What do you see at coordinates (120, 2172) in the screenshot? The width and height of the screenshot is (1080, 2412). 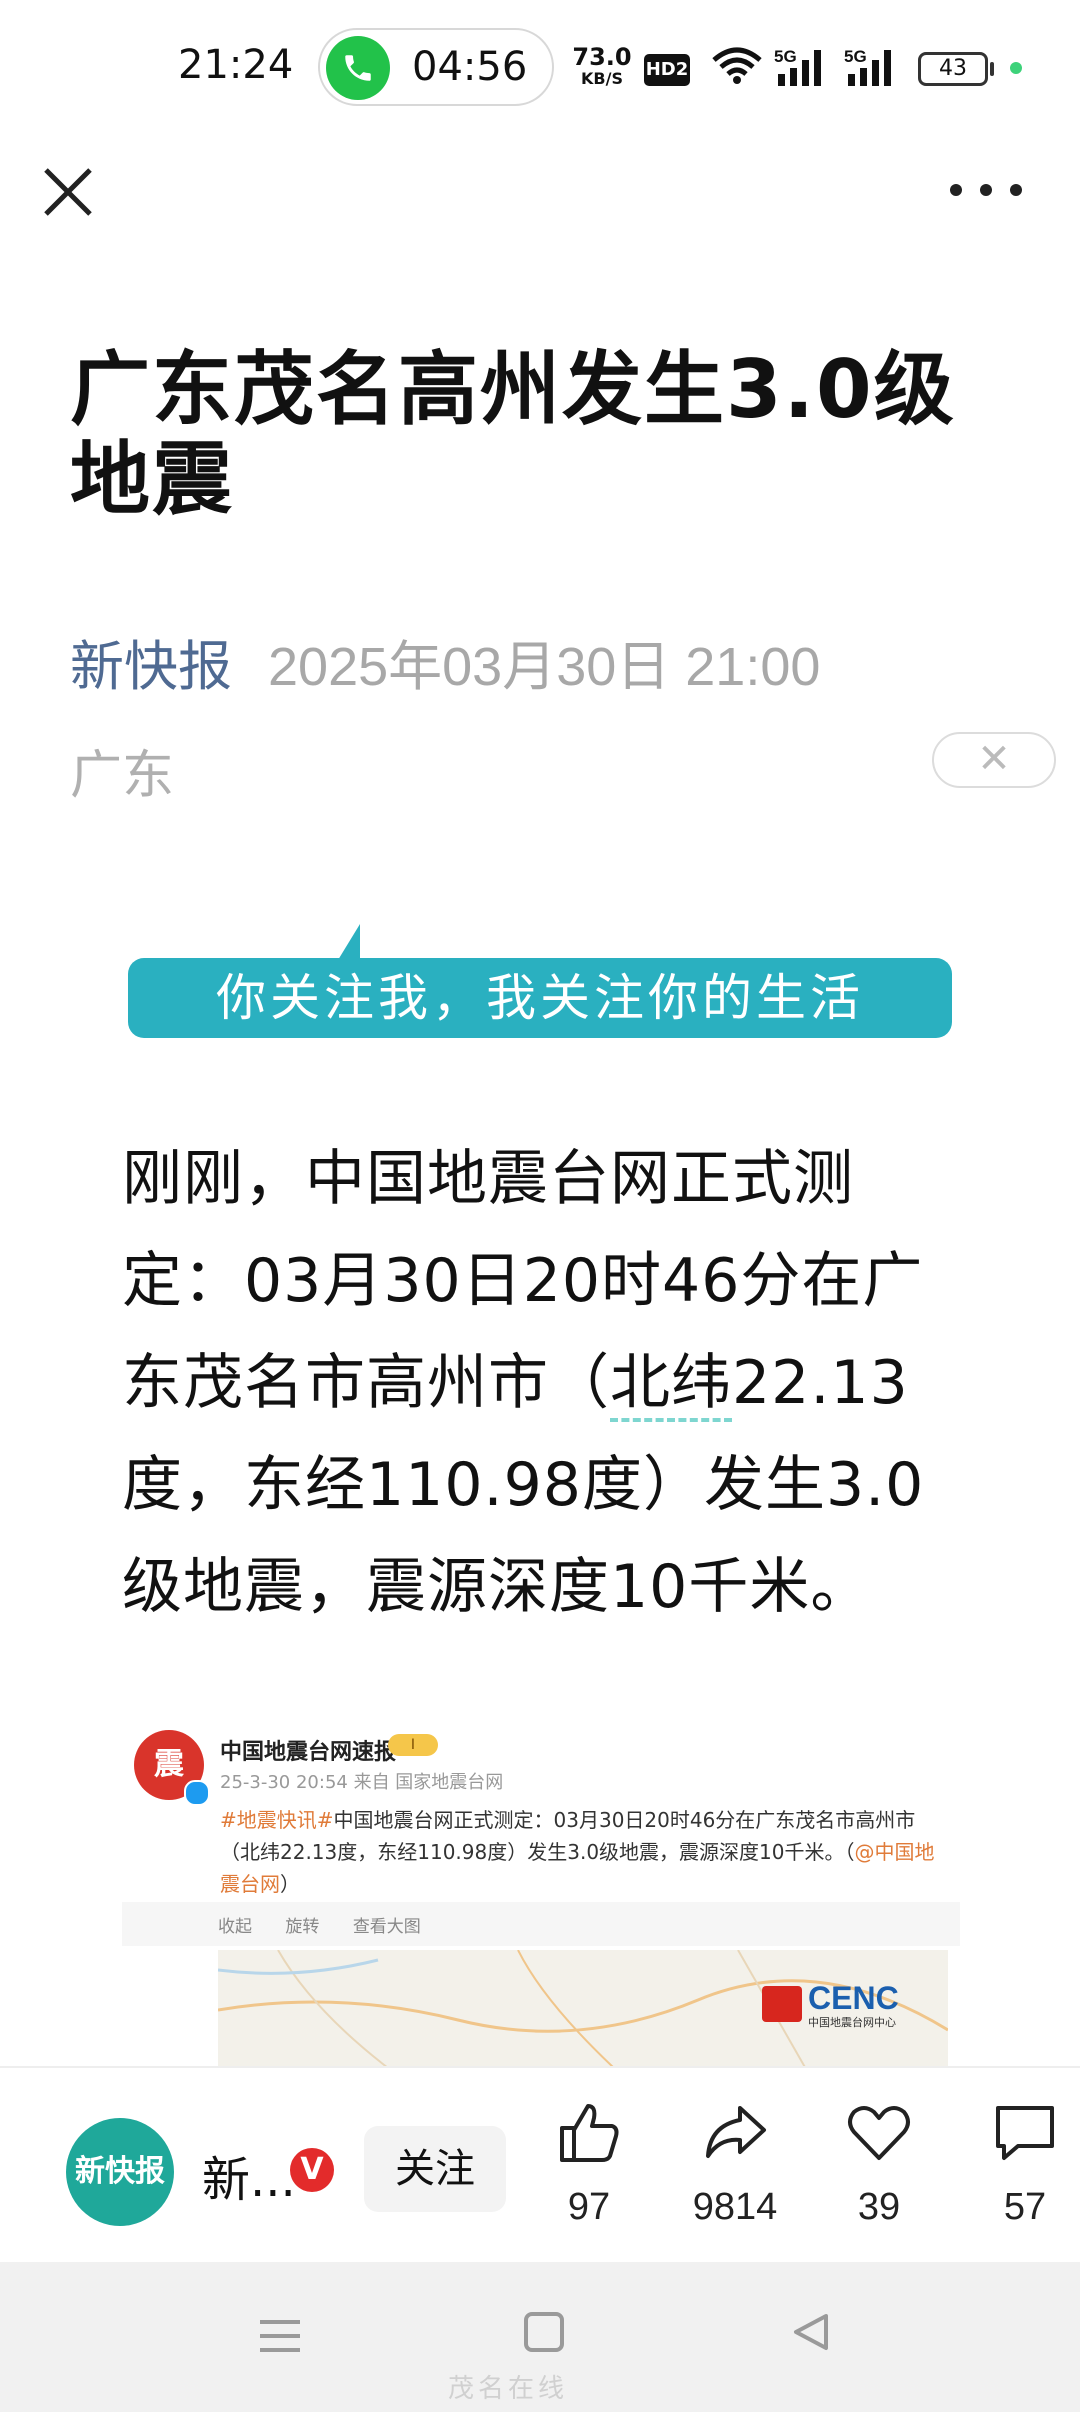 I see `account-avatar: 新快报` at bounding box center [120, 2172].